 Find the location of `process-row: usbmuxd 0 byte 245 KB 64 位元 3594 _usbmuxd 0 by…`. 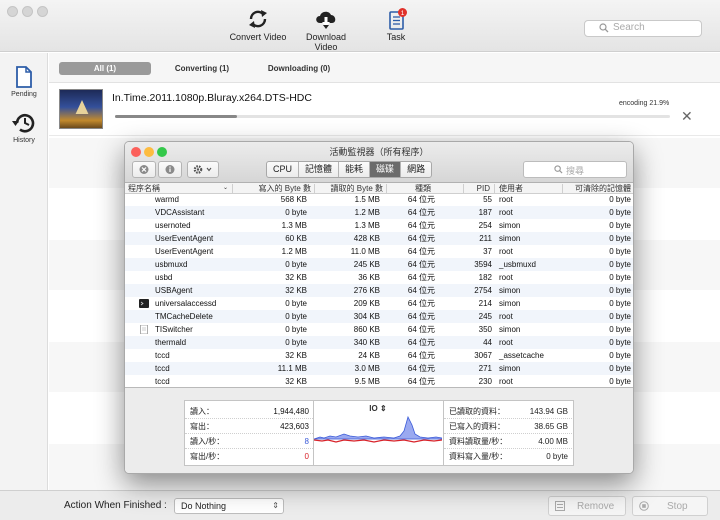

process-row: usbmuxd 0 byte 245 KB 64 位元 3594 _usbmuxd 0 by… is located at coordinates (379, 264).